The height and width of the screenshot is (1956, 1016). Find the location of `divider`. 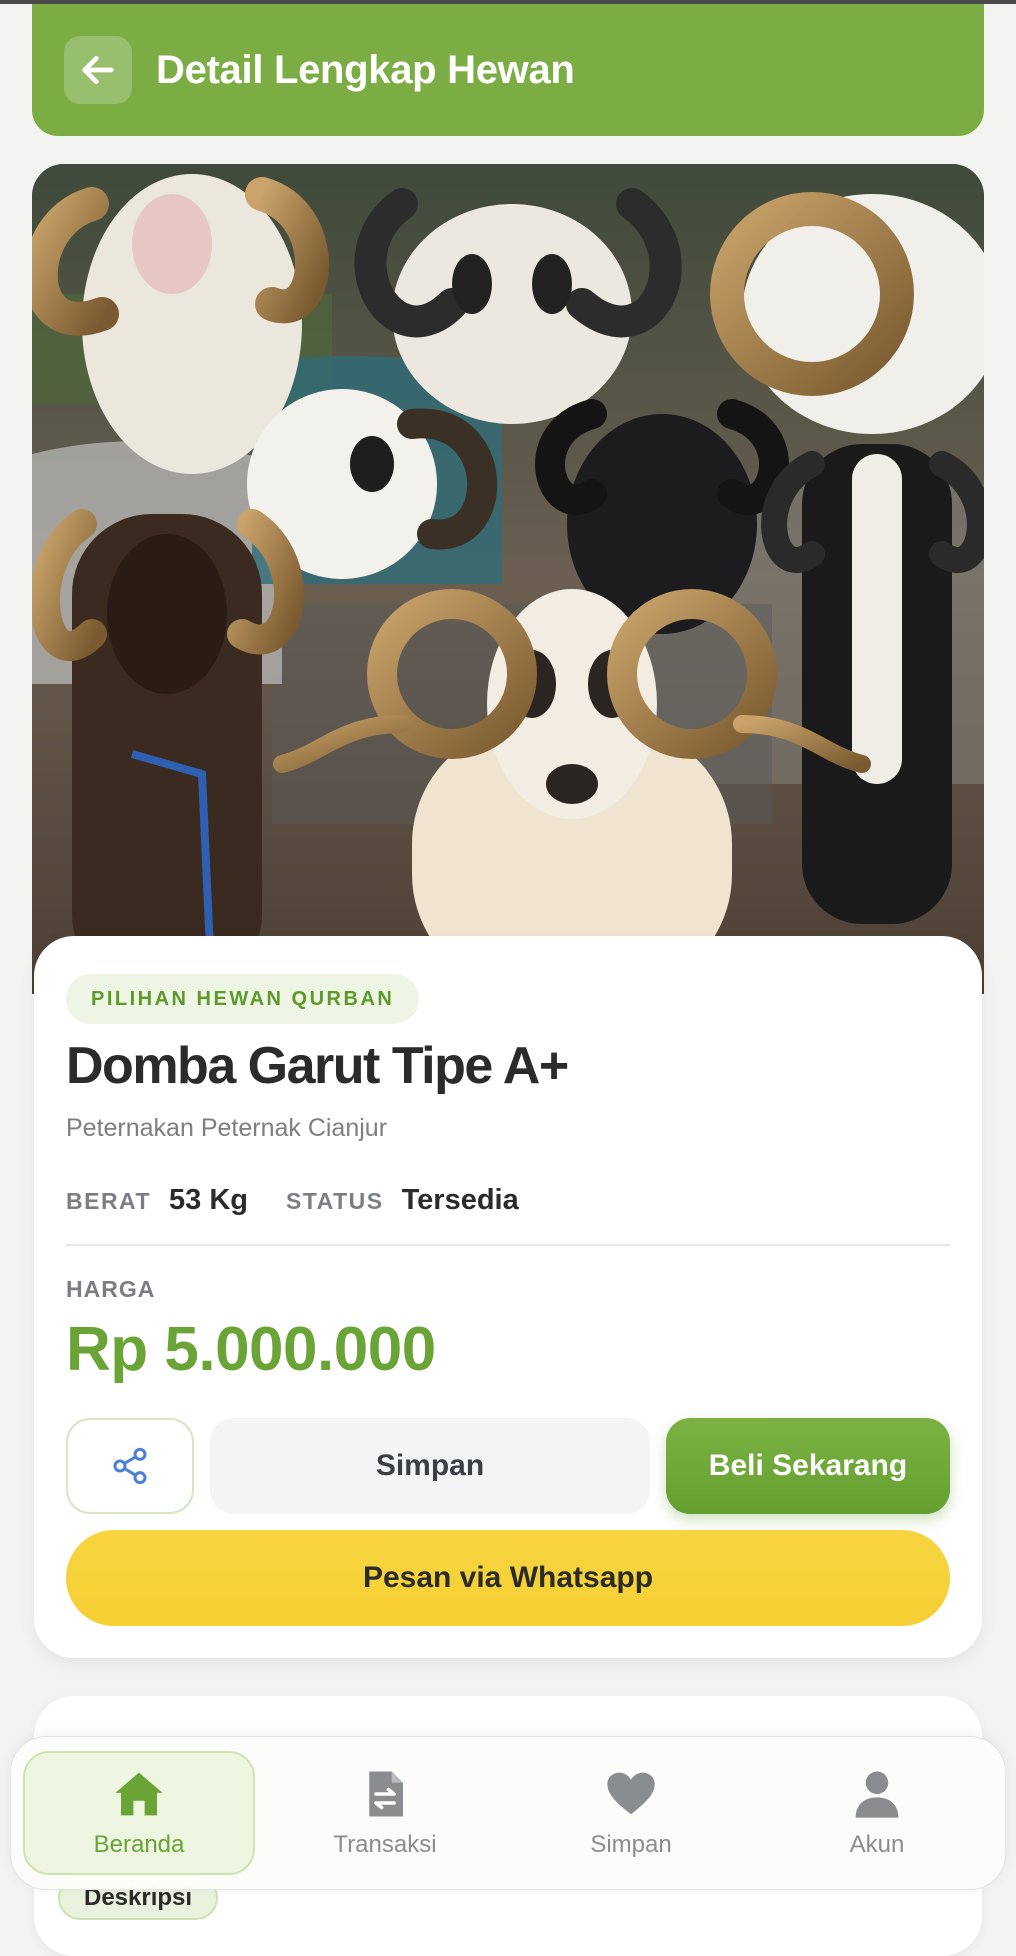

divider is located at coordinates (508, 1245).